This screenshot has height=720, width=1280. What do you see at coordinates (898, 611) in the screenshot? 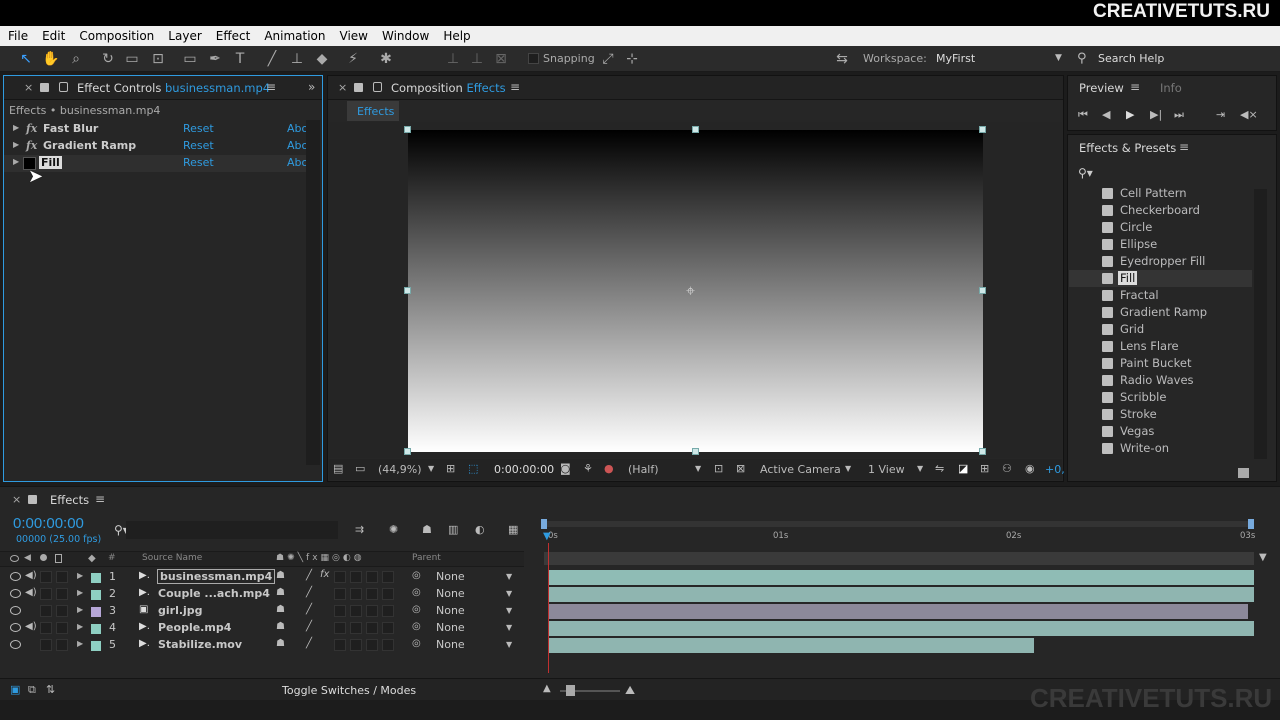
I see `layer-duration-bar` at bounding box center [898, 611].